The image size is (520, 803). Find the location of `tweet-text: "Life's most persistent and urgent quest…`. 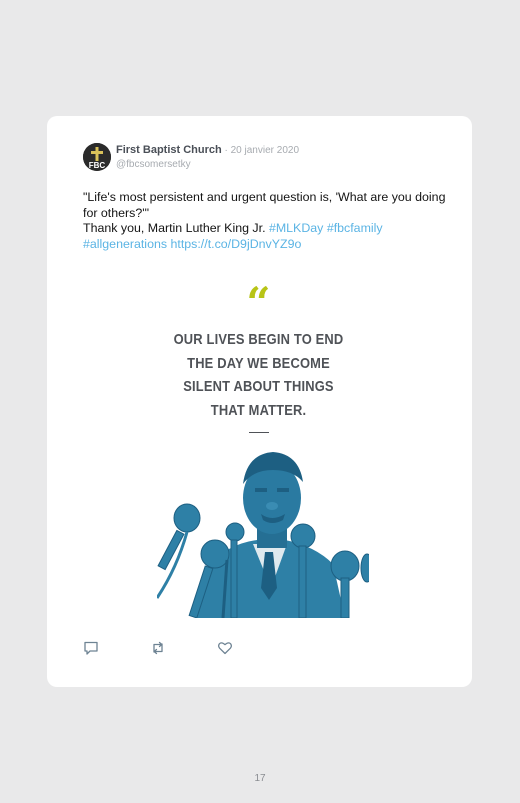

tweet-text: "Life's most persistent and urgent quest… is located at coordinates (268, 221).